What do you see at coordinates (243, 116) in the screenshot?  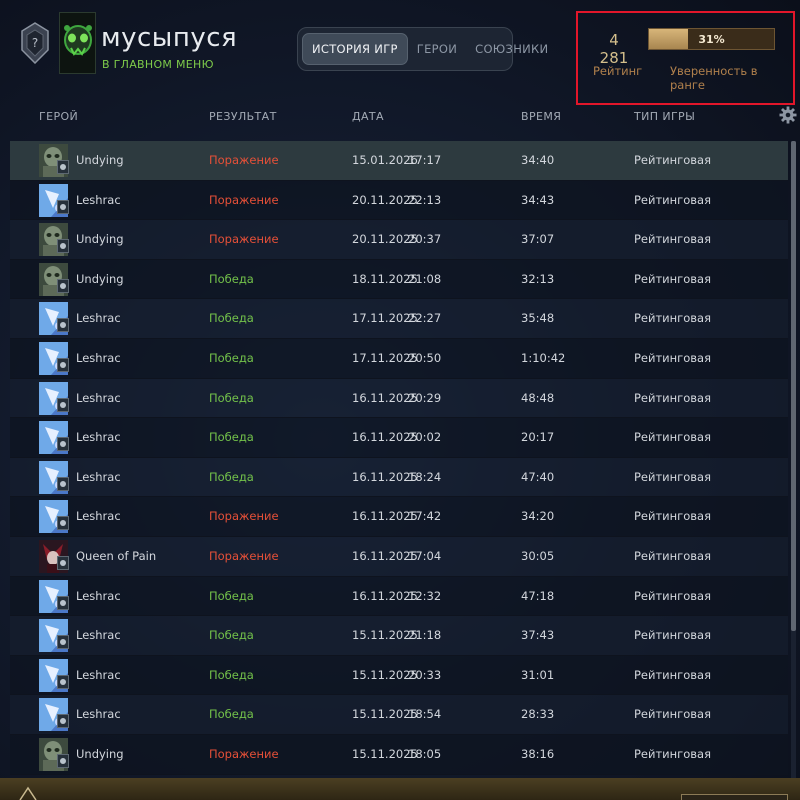 I see `column-header-result: РЕЗУЛЬТАТ` at bounding box center [243, 116].